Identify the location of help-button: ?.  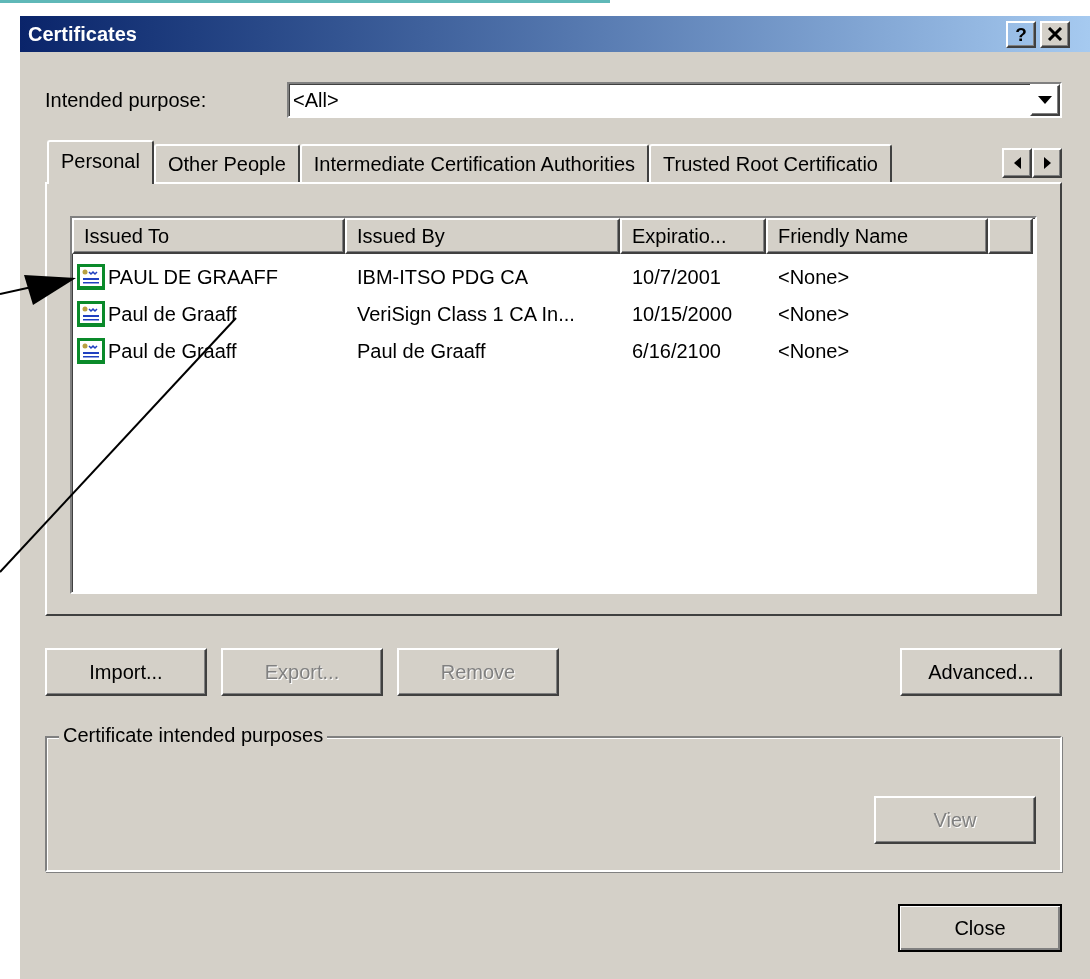
(1021, 34).